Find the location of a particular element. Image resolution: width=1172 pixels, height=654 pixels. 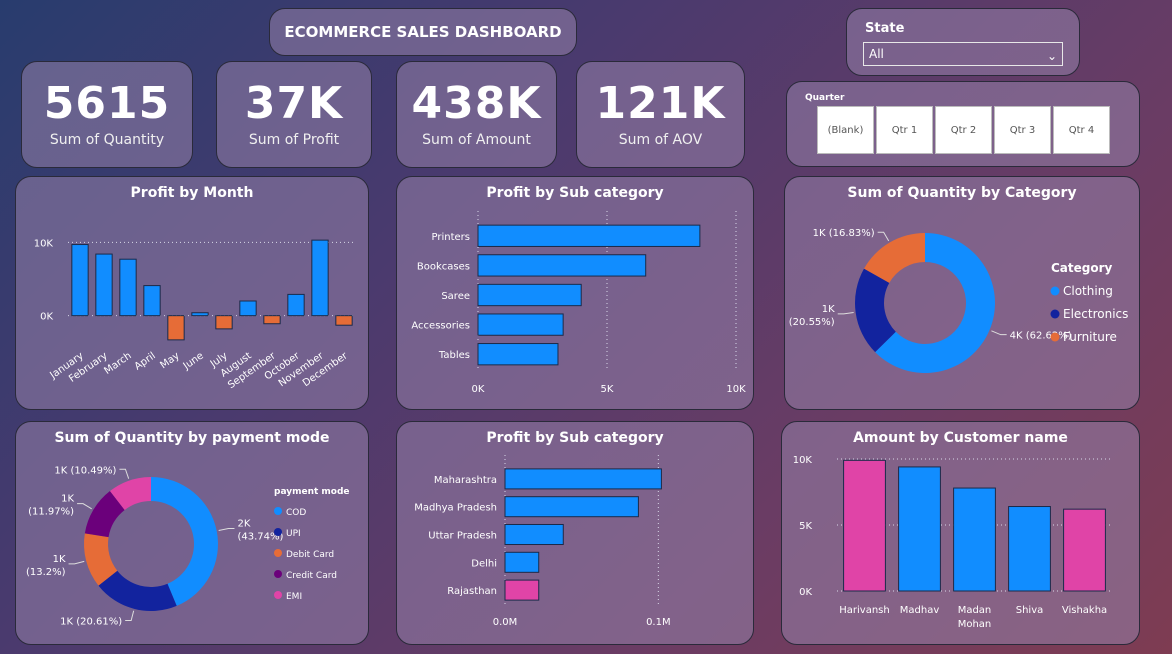

legend-label: Electronics is located at coordinates (1095, 314).